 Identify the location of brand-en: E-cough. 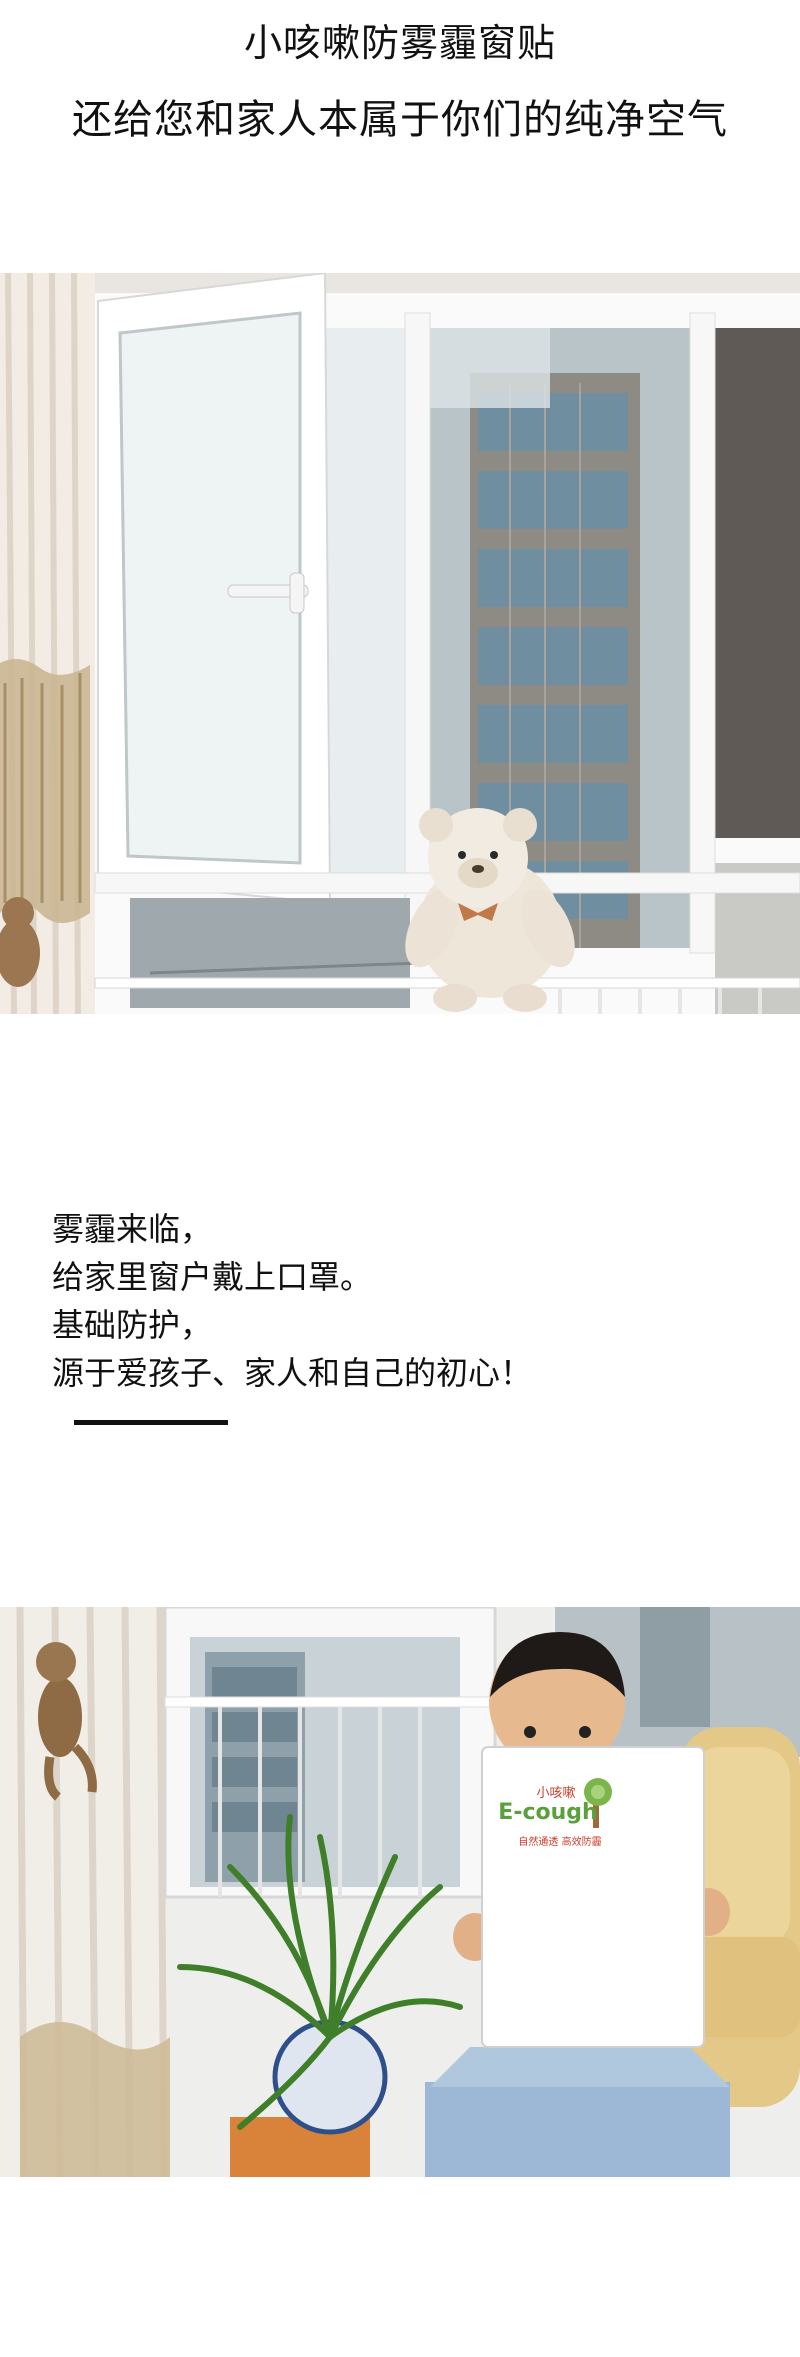
(547, 1812).